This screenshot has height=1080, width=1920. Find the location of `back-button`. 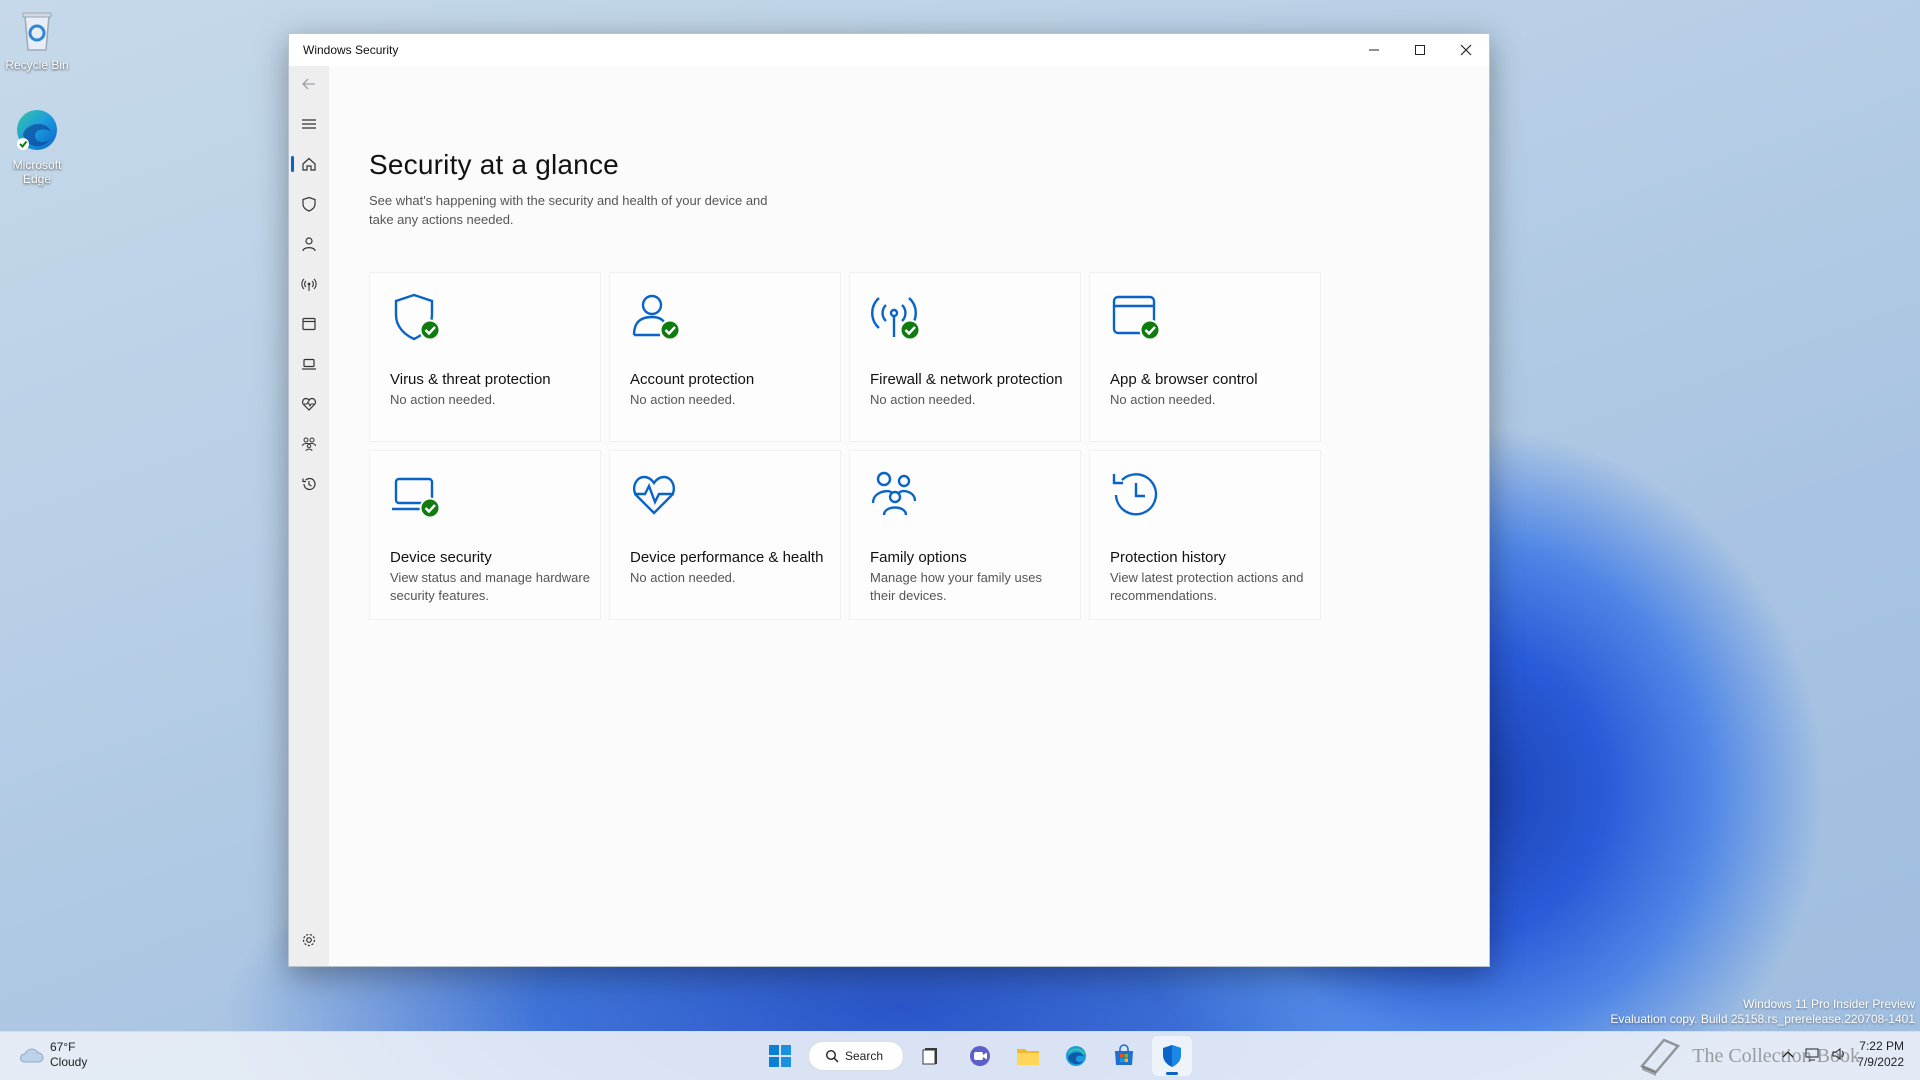

back-button is located at coordinates (309, 84).